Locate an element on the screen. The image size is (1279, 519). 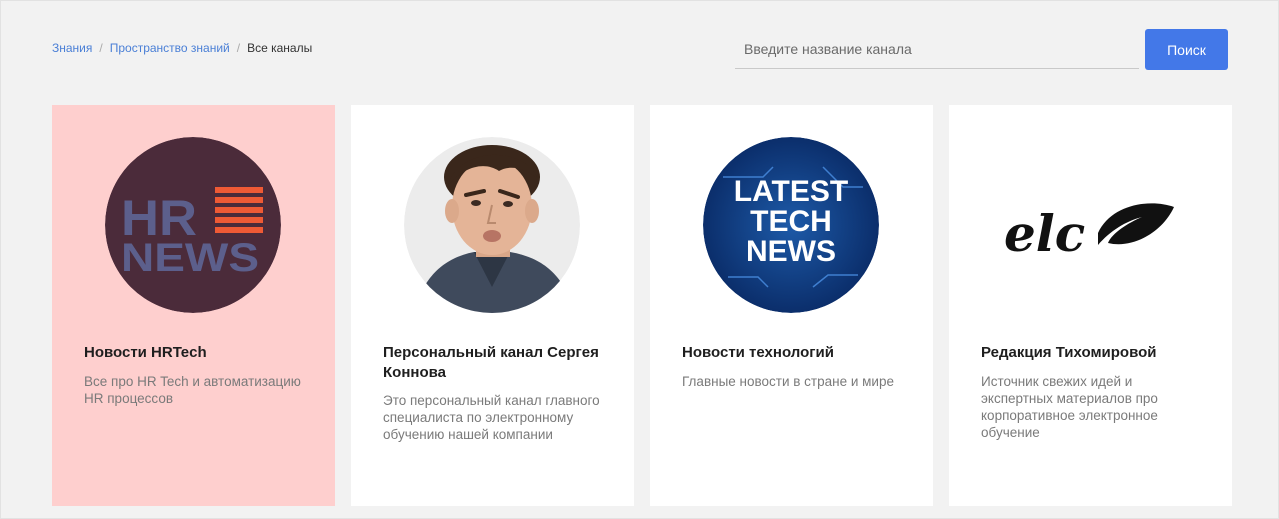
search-field is located at coordinates (937, 49).